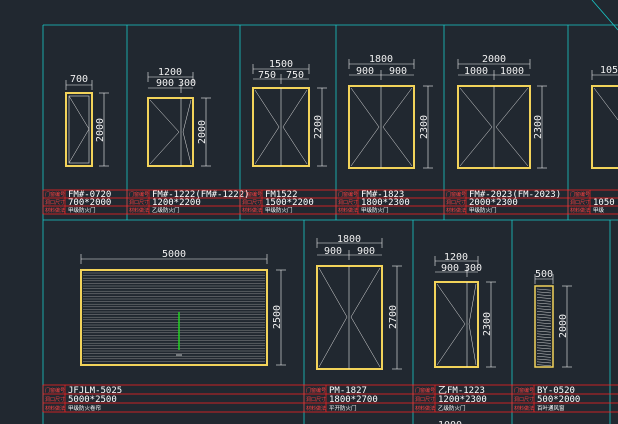  I want to click on item-material: 平开防火门, so click(343, 408).